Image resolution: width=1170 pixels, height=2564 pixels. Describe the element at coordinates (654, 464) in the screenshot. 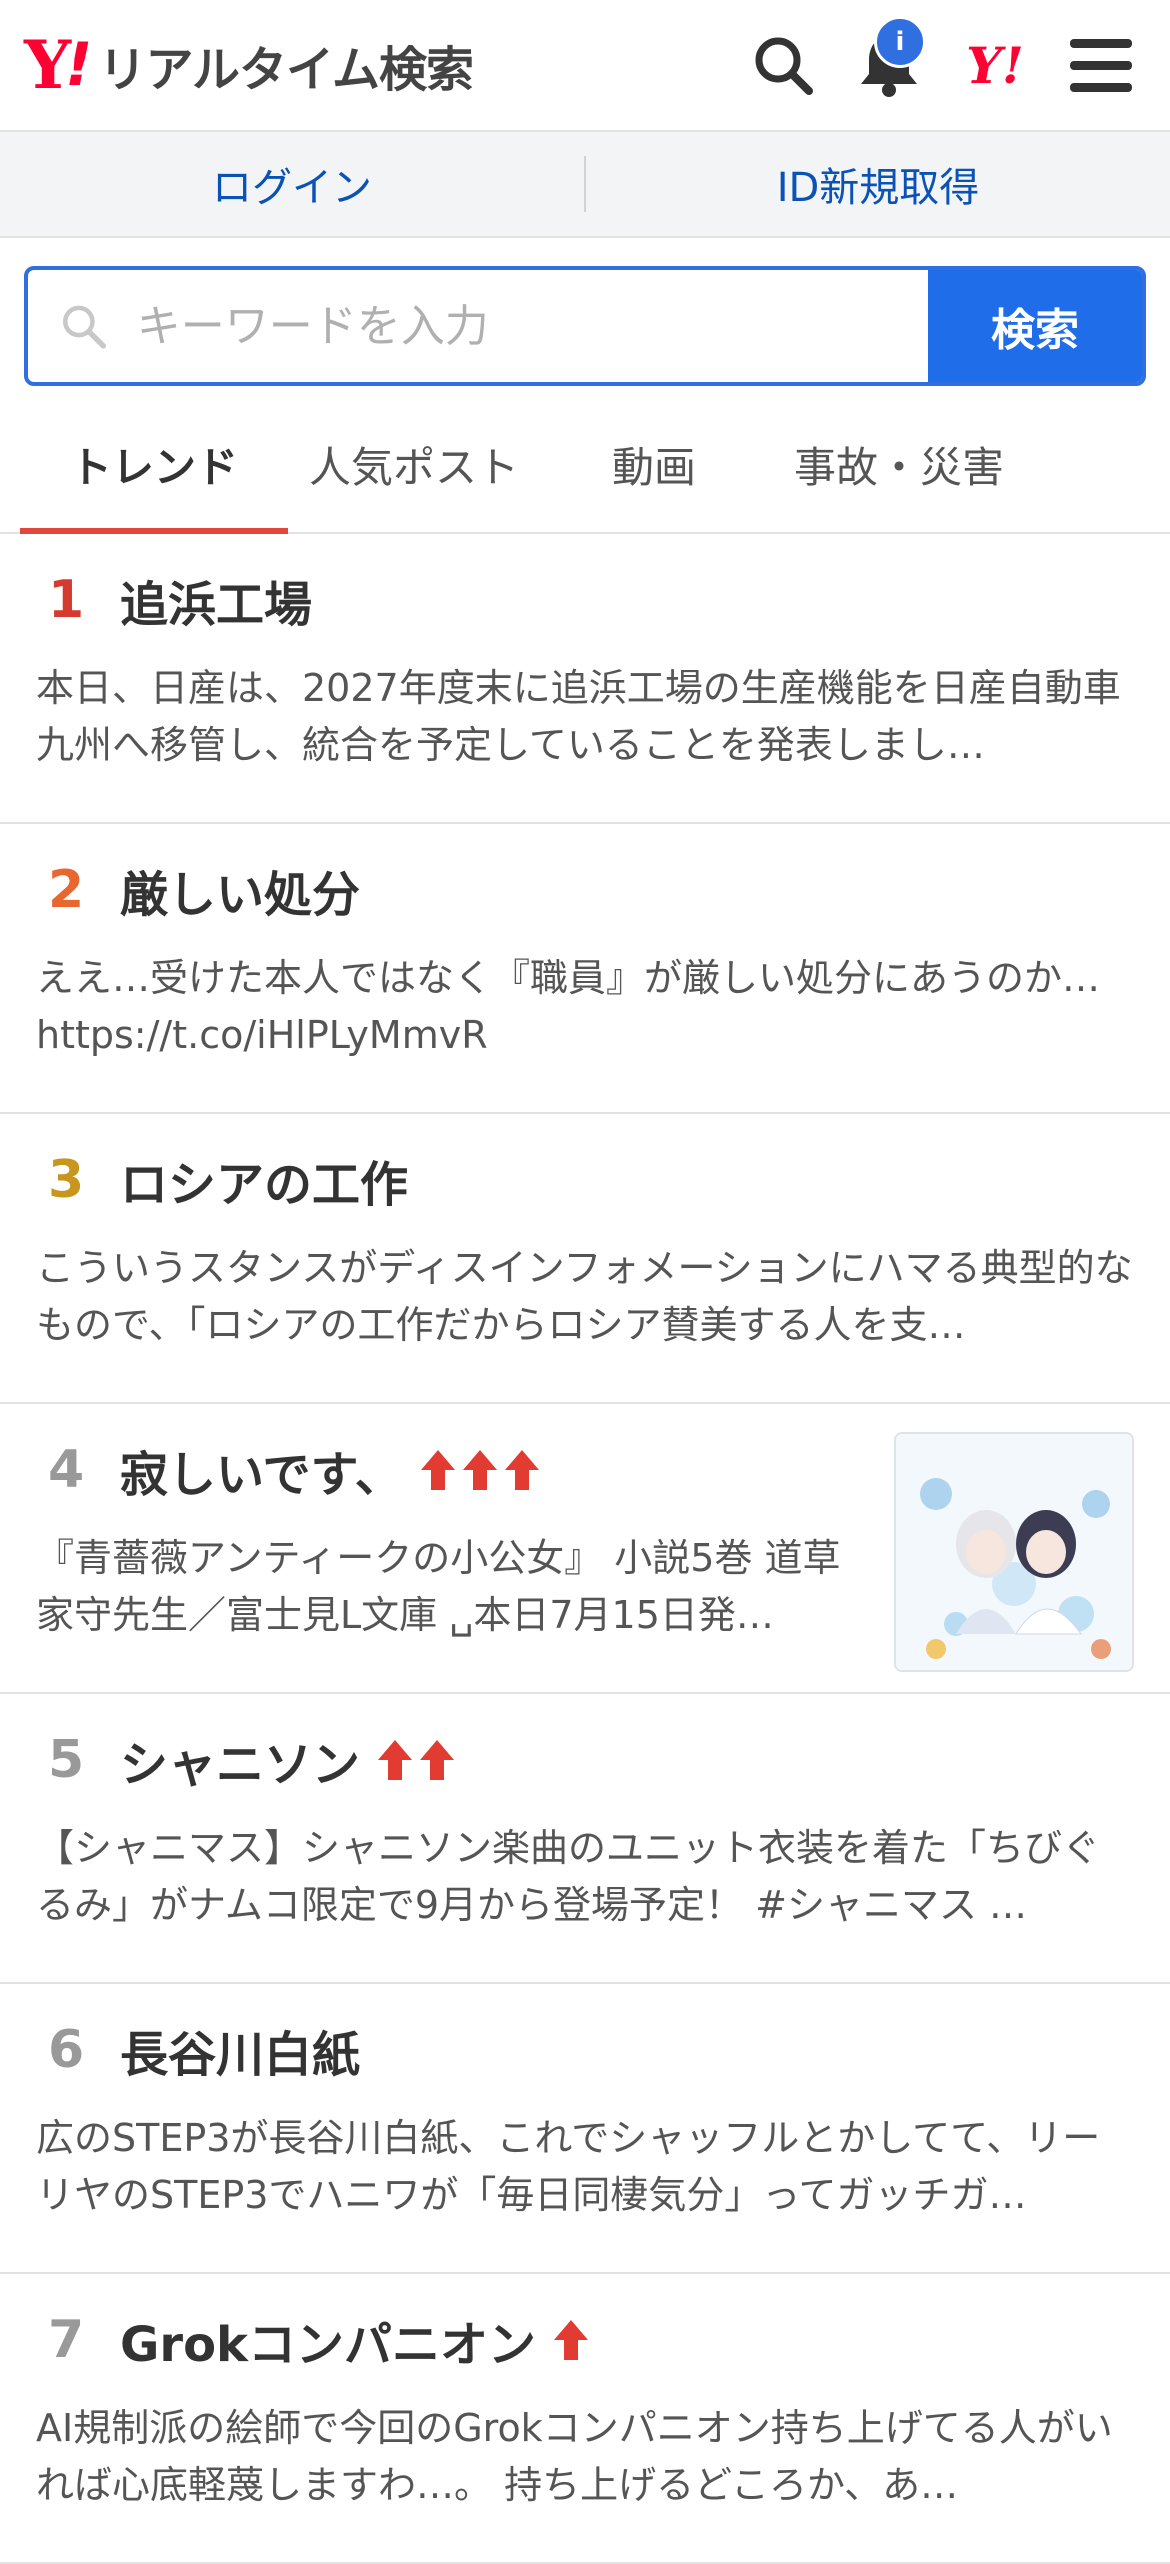

I see `tab-video: 動画` at that location.